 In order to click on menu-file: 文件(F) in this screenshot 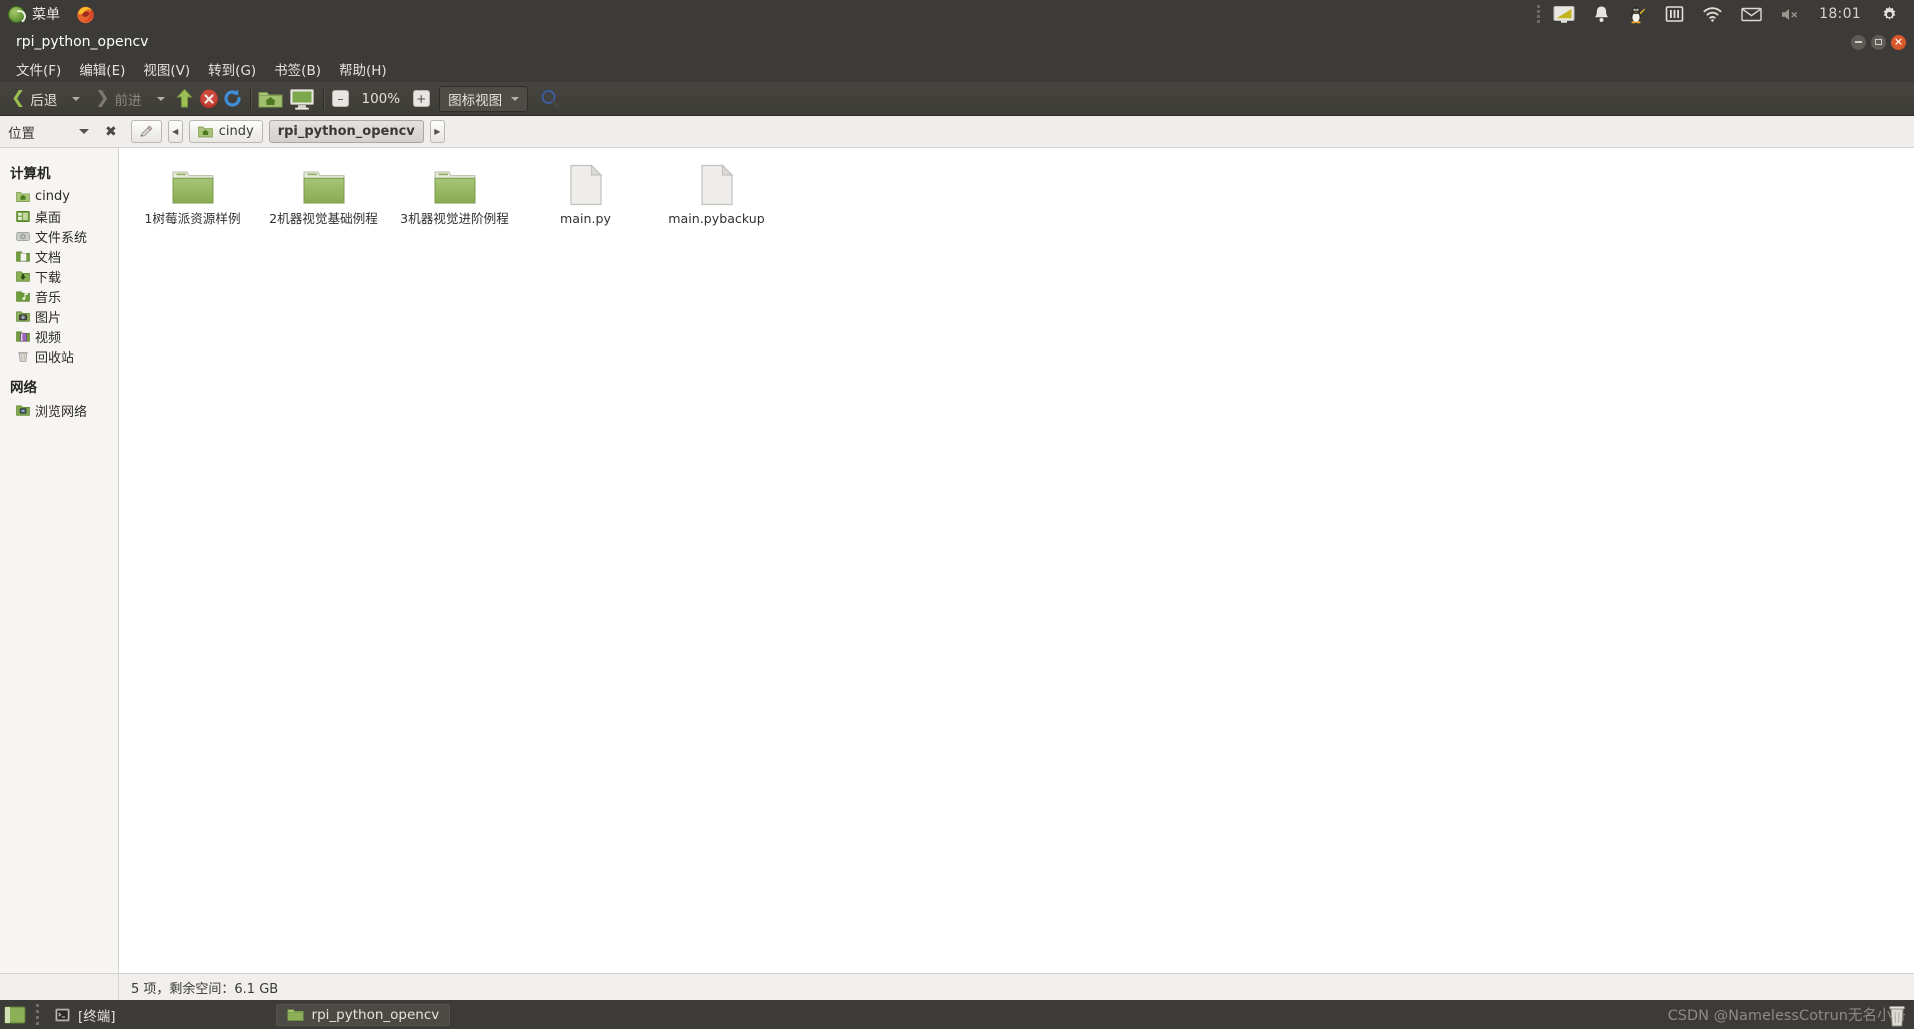, I will do `click(38, 69)`.